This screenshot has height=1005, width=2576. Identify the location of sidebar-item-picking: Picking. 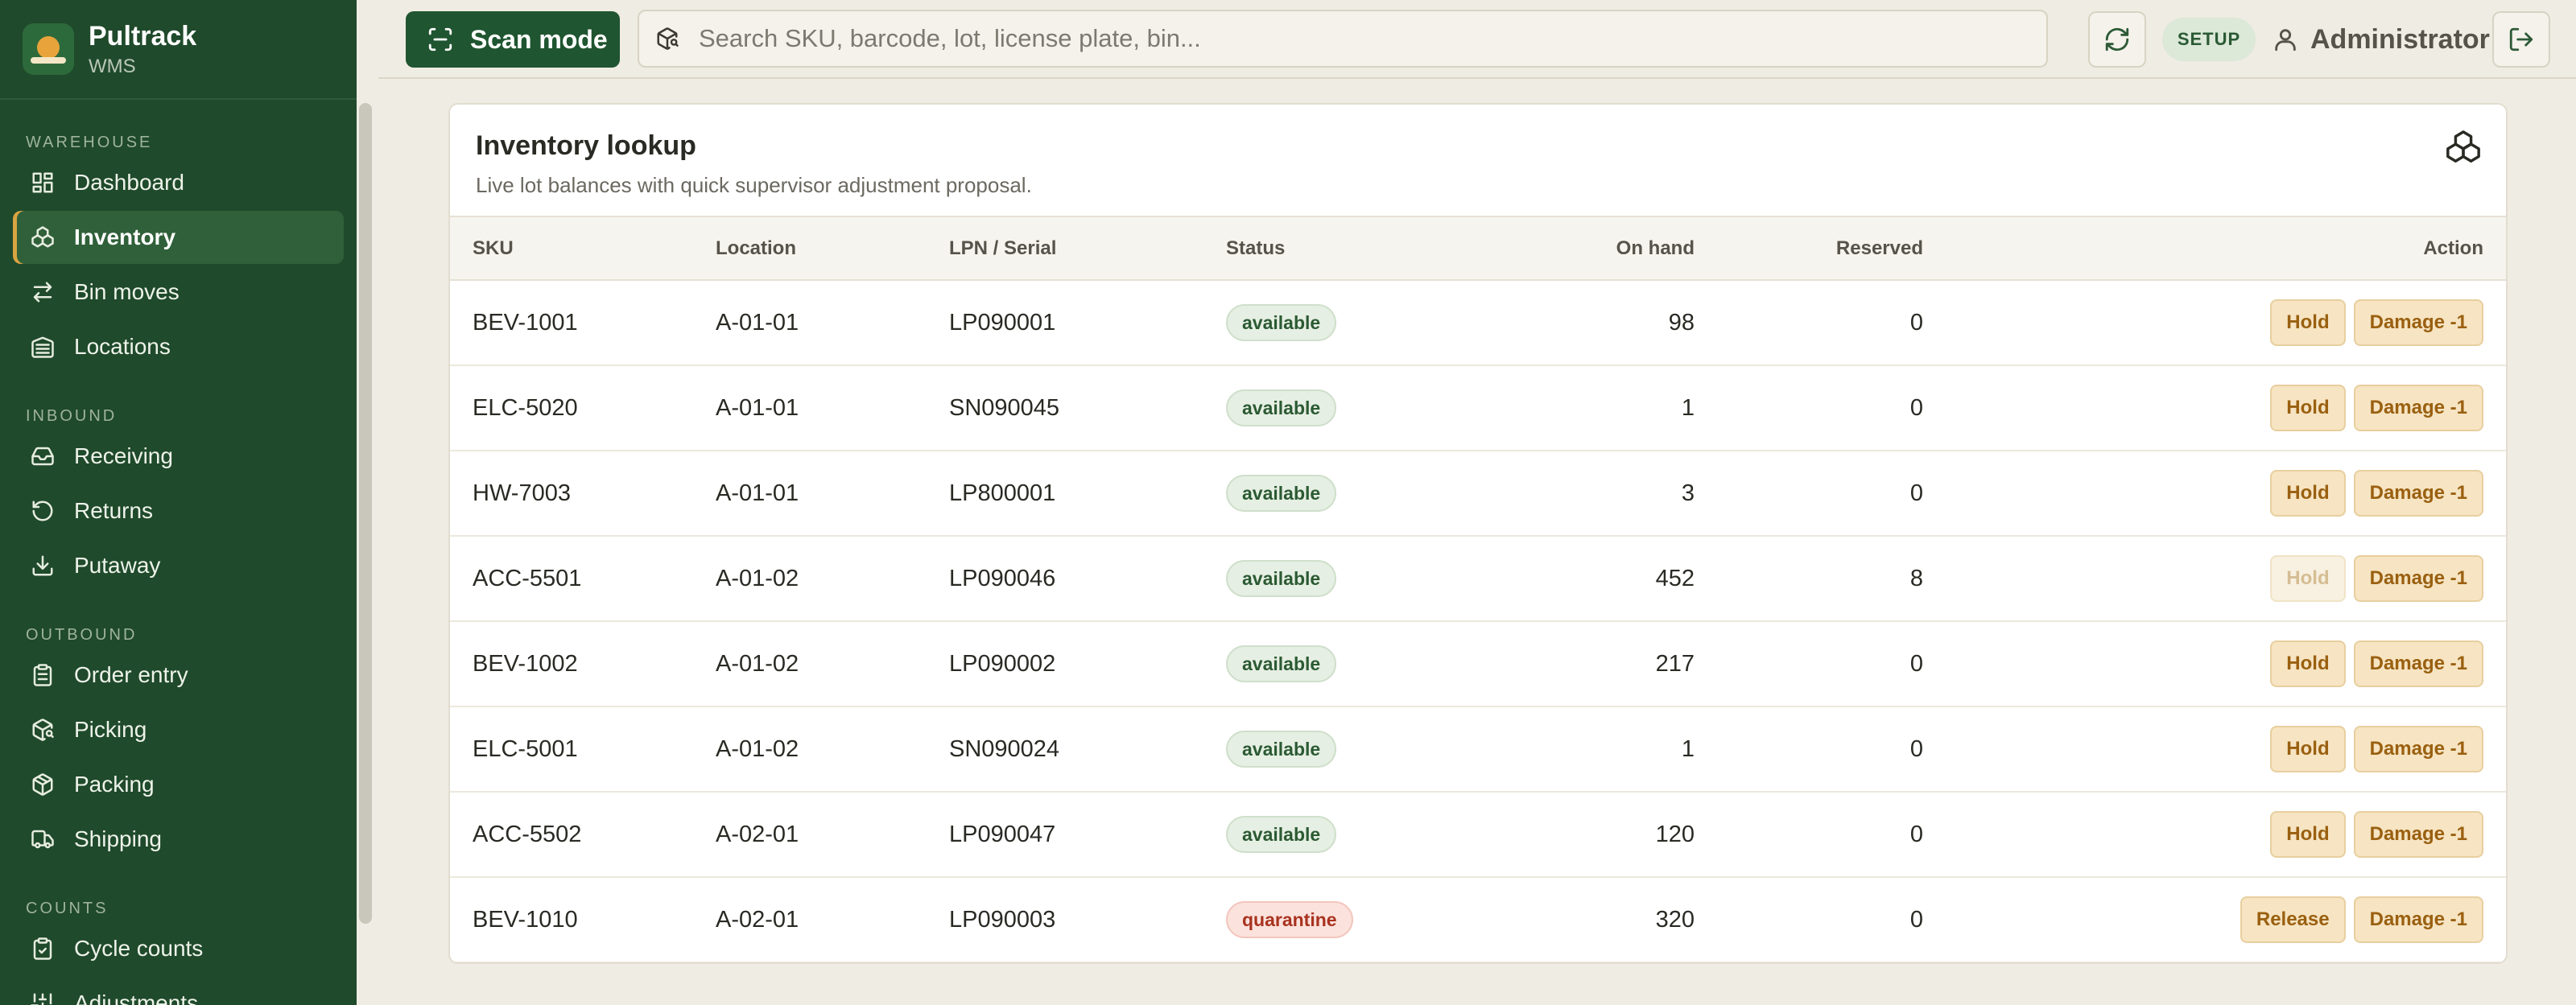
(178, 729).